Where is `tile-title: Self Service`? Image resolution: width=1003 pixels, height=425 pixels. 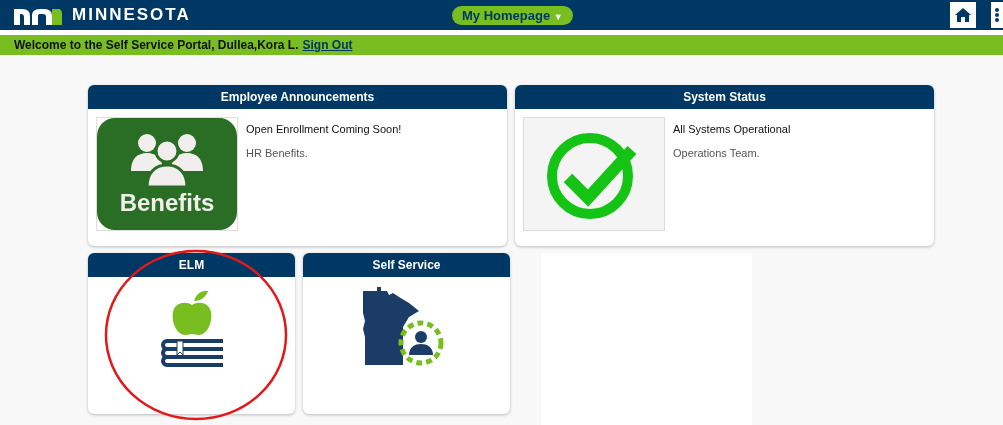 tile-title: Self Service is located at coordinates (406, 265).